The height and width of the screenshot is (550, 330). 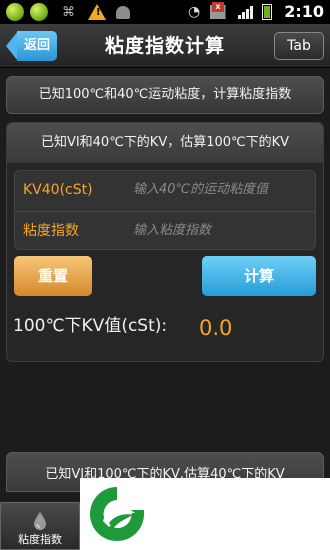 I want to click on clock: 2:10, so click(x=304, y=11).